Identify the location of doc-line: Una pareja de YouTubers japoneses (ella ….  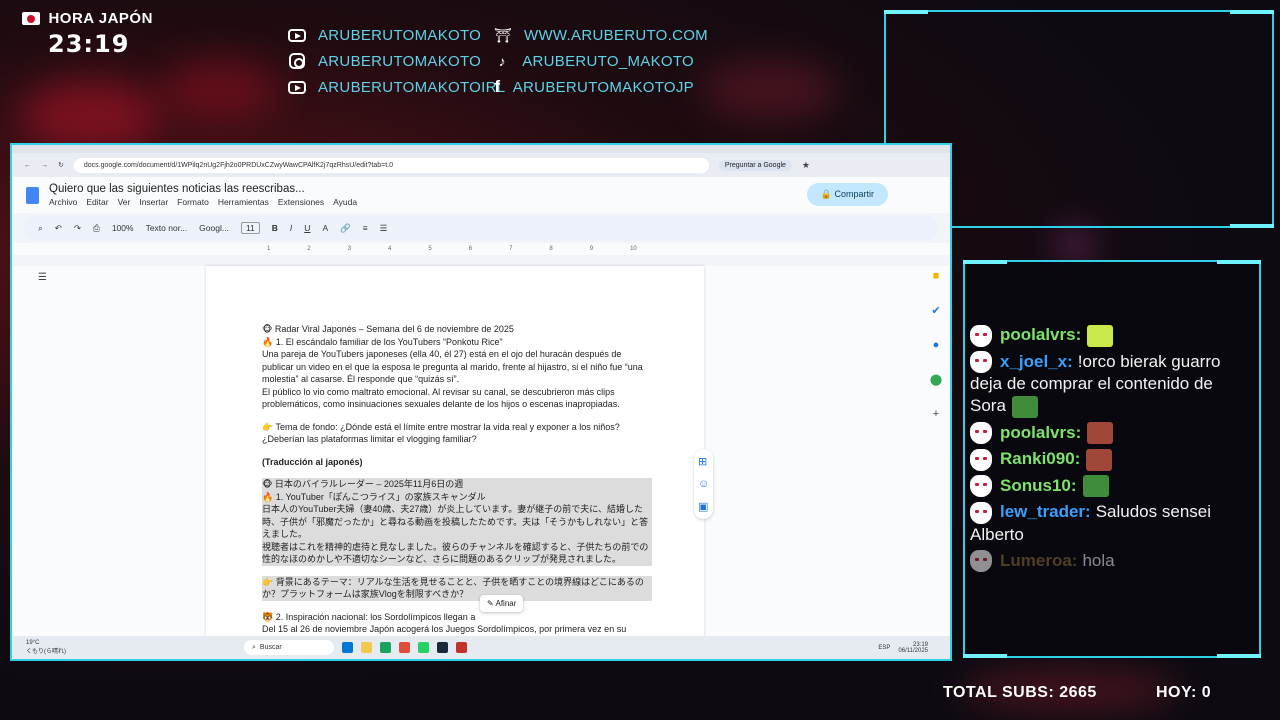
(452, 366).